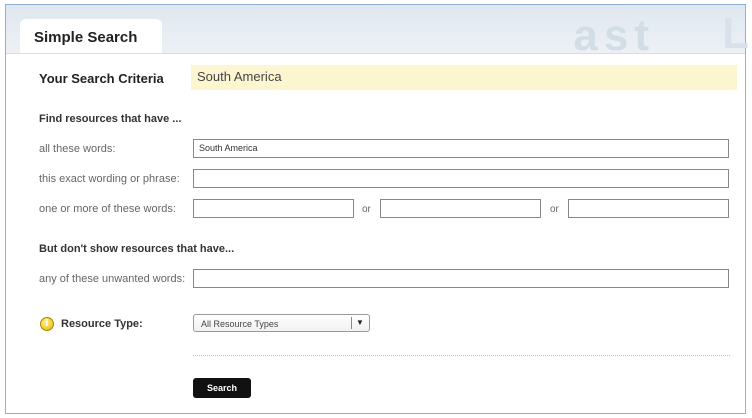  What do you see at coordinates (109, 179) in the screenshot?
I see `exact-phrase-label: this exact wording or phrase:` at bounding box center [109, 179].